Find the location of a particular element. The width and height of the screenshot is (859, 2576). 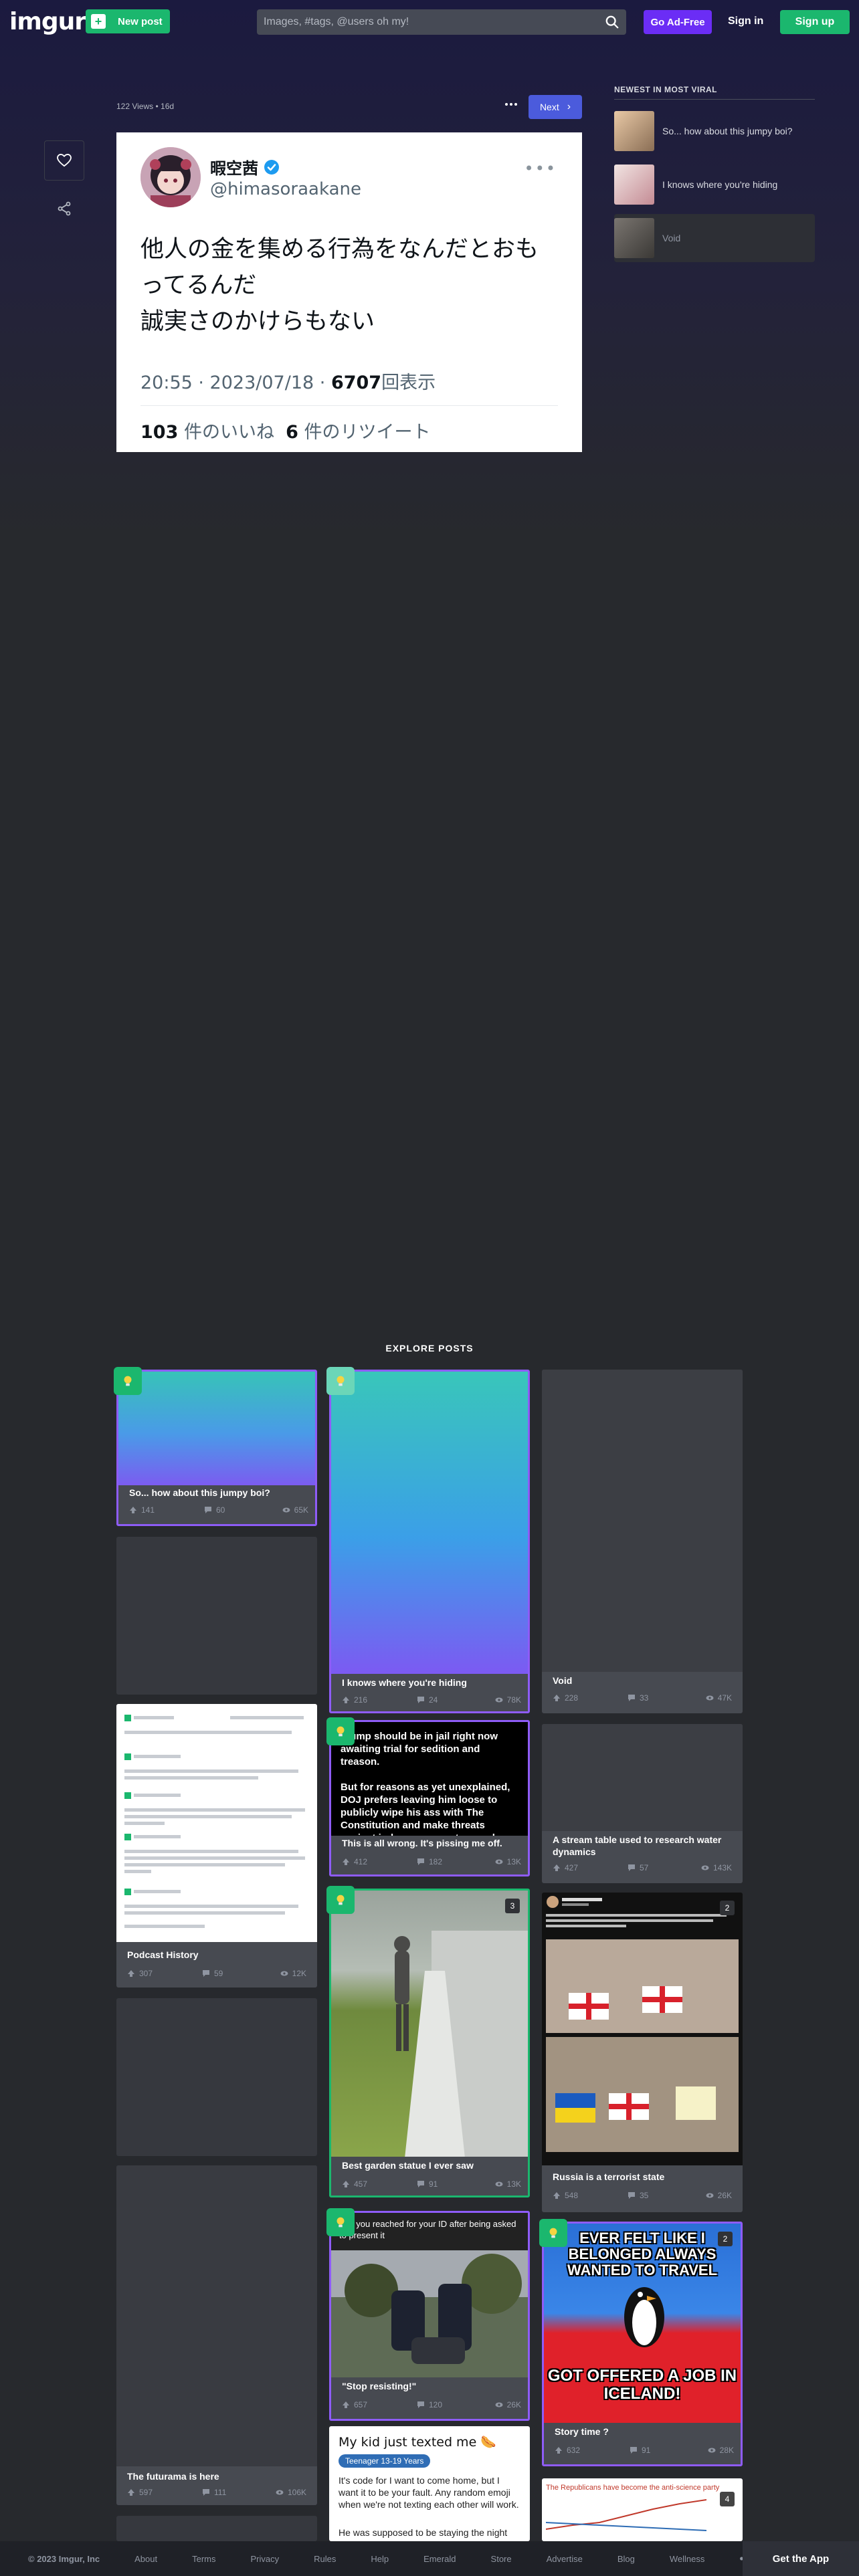

post-meta: 122 Views • 16d is located at coordinates (145, 106).